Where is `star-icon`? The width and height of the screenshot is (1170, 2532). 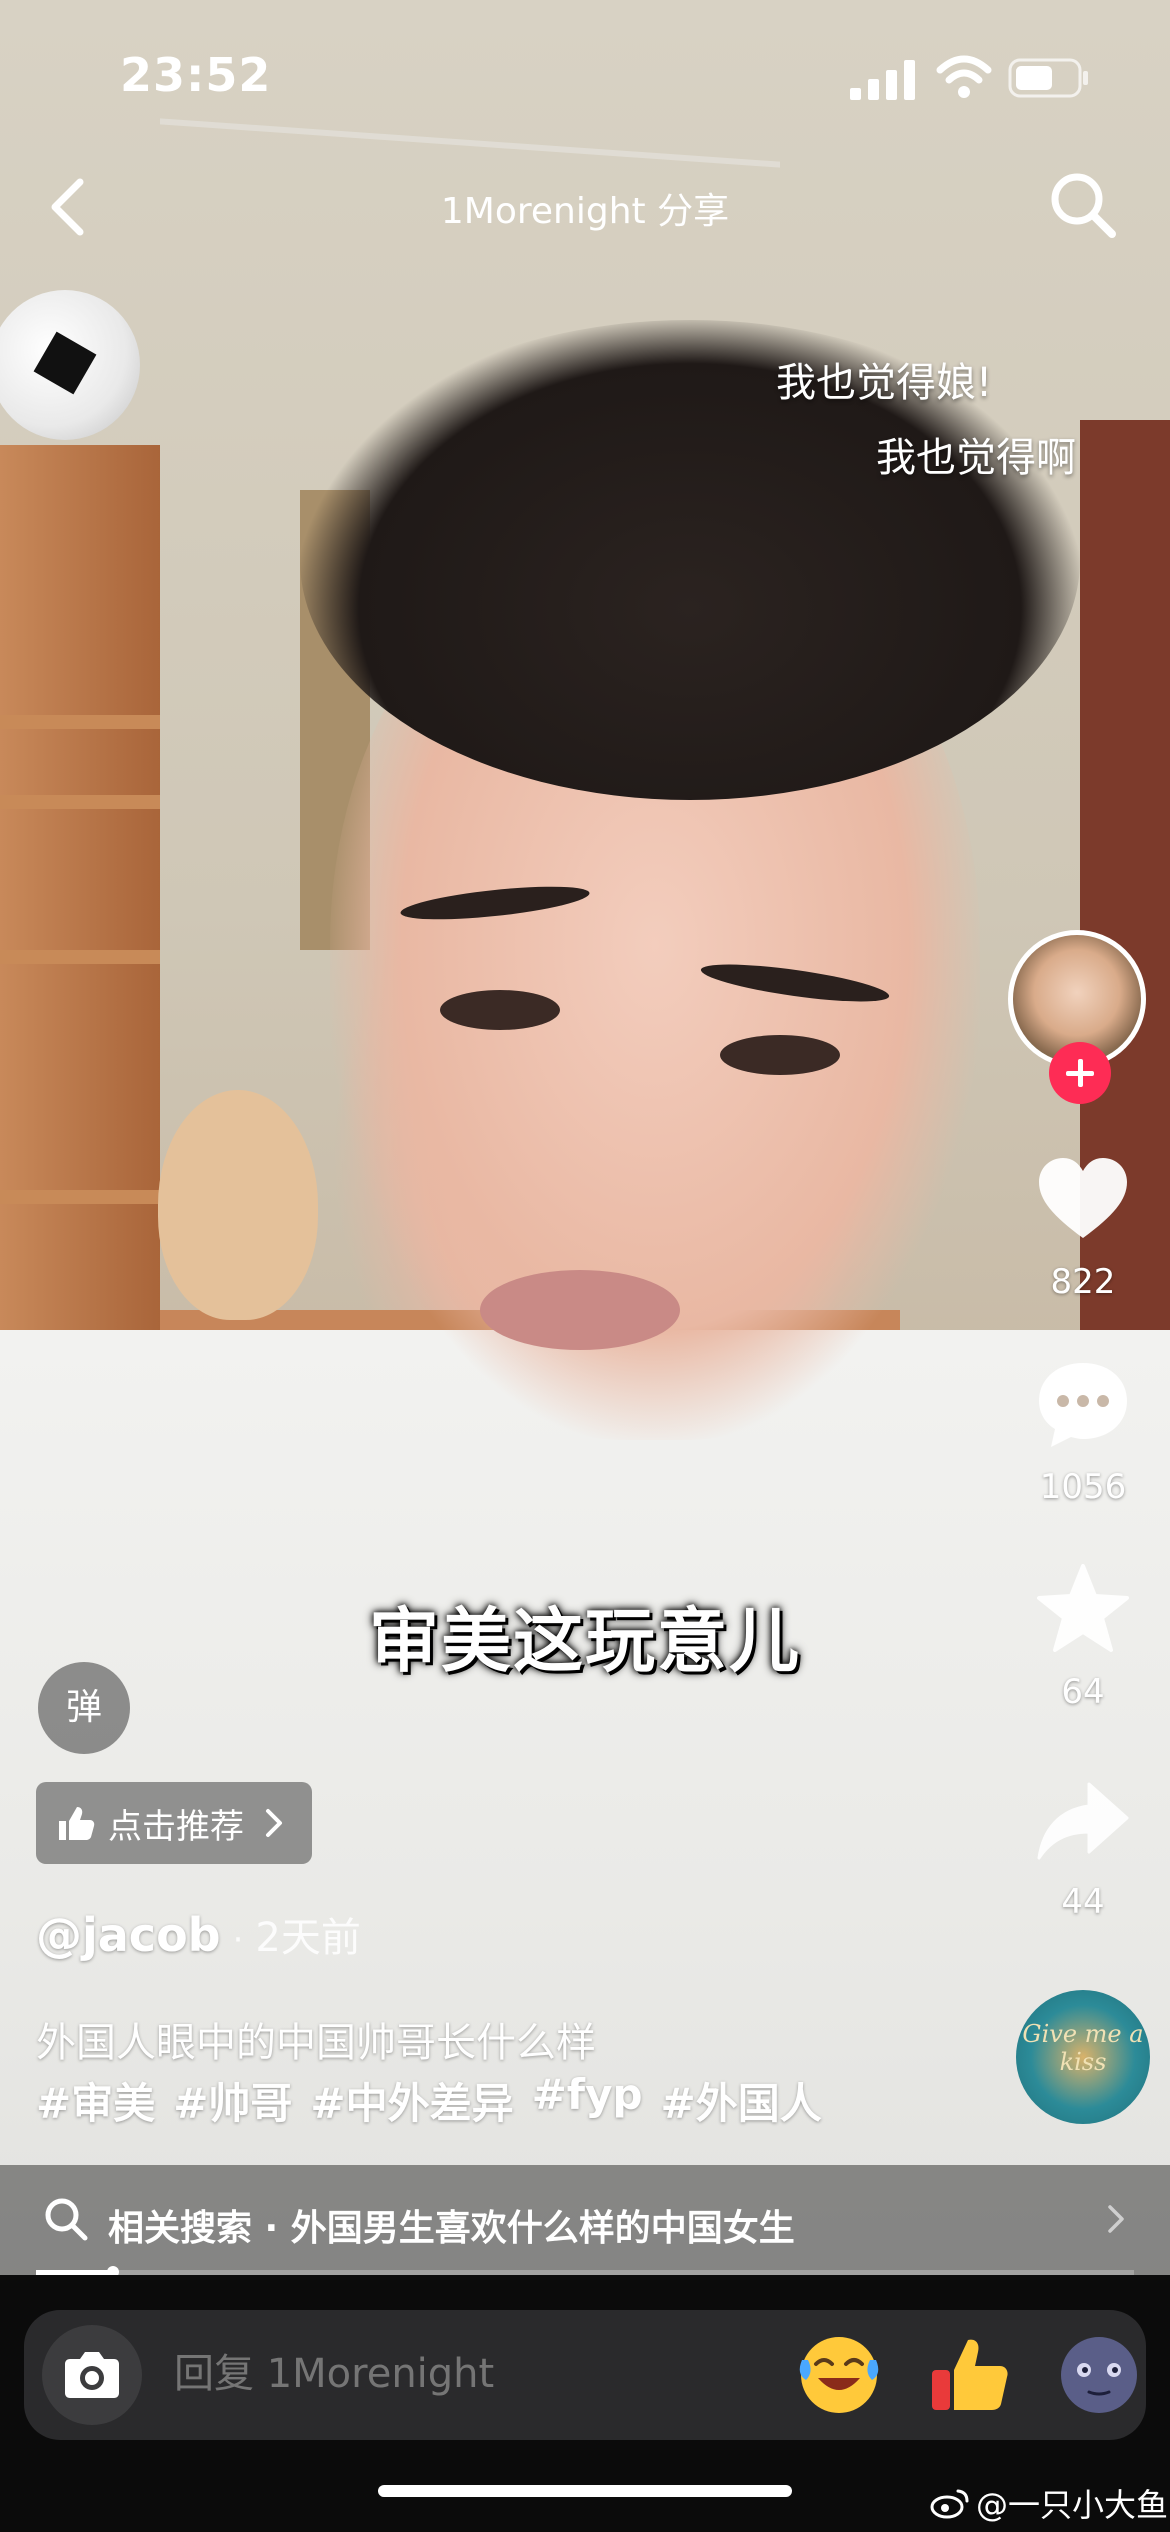
star-icon is located at coordinates (1083, 1610).